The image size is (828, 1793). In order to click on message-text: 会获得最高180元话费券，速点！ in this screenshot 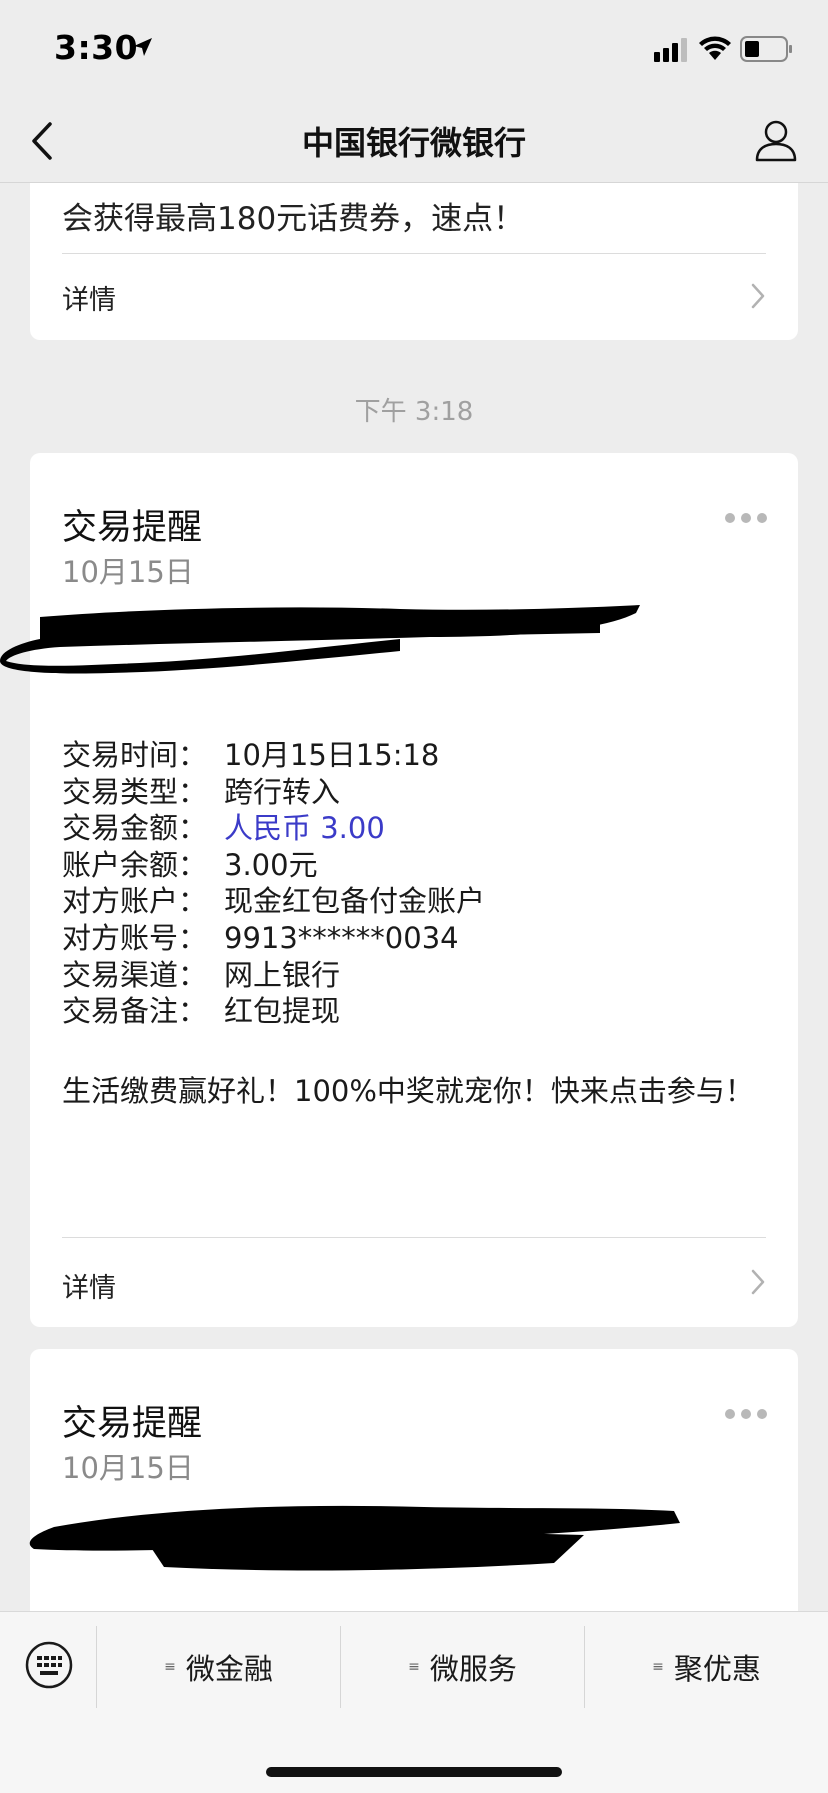, I will do `click(293, 219)`.